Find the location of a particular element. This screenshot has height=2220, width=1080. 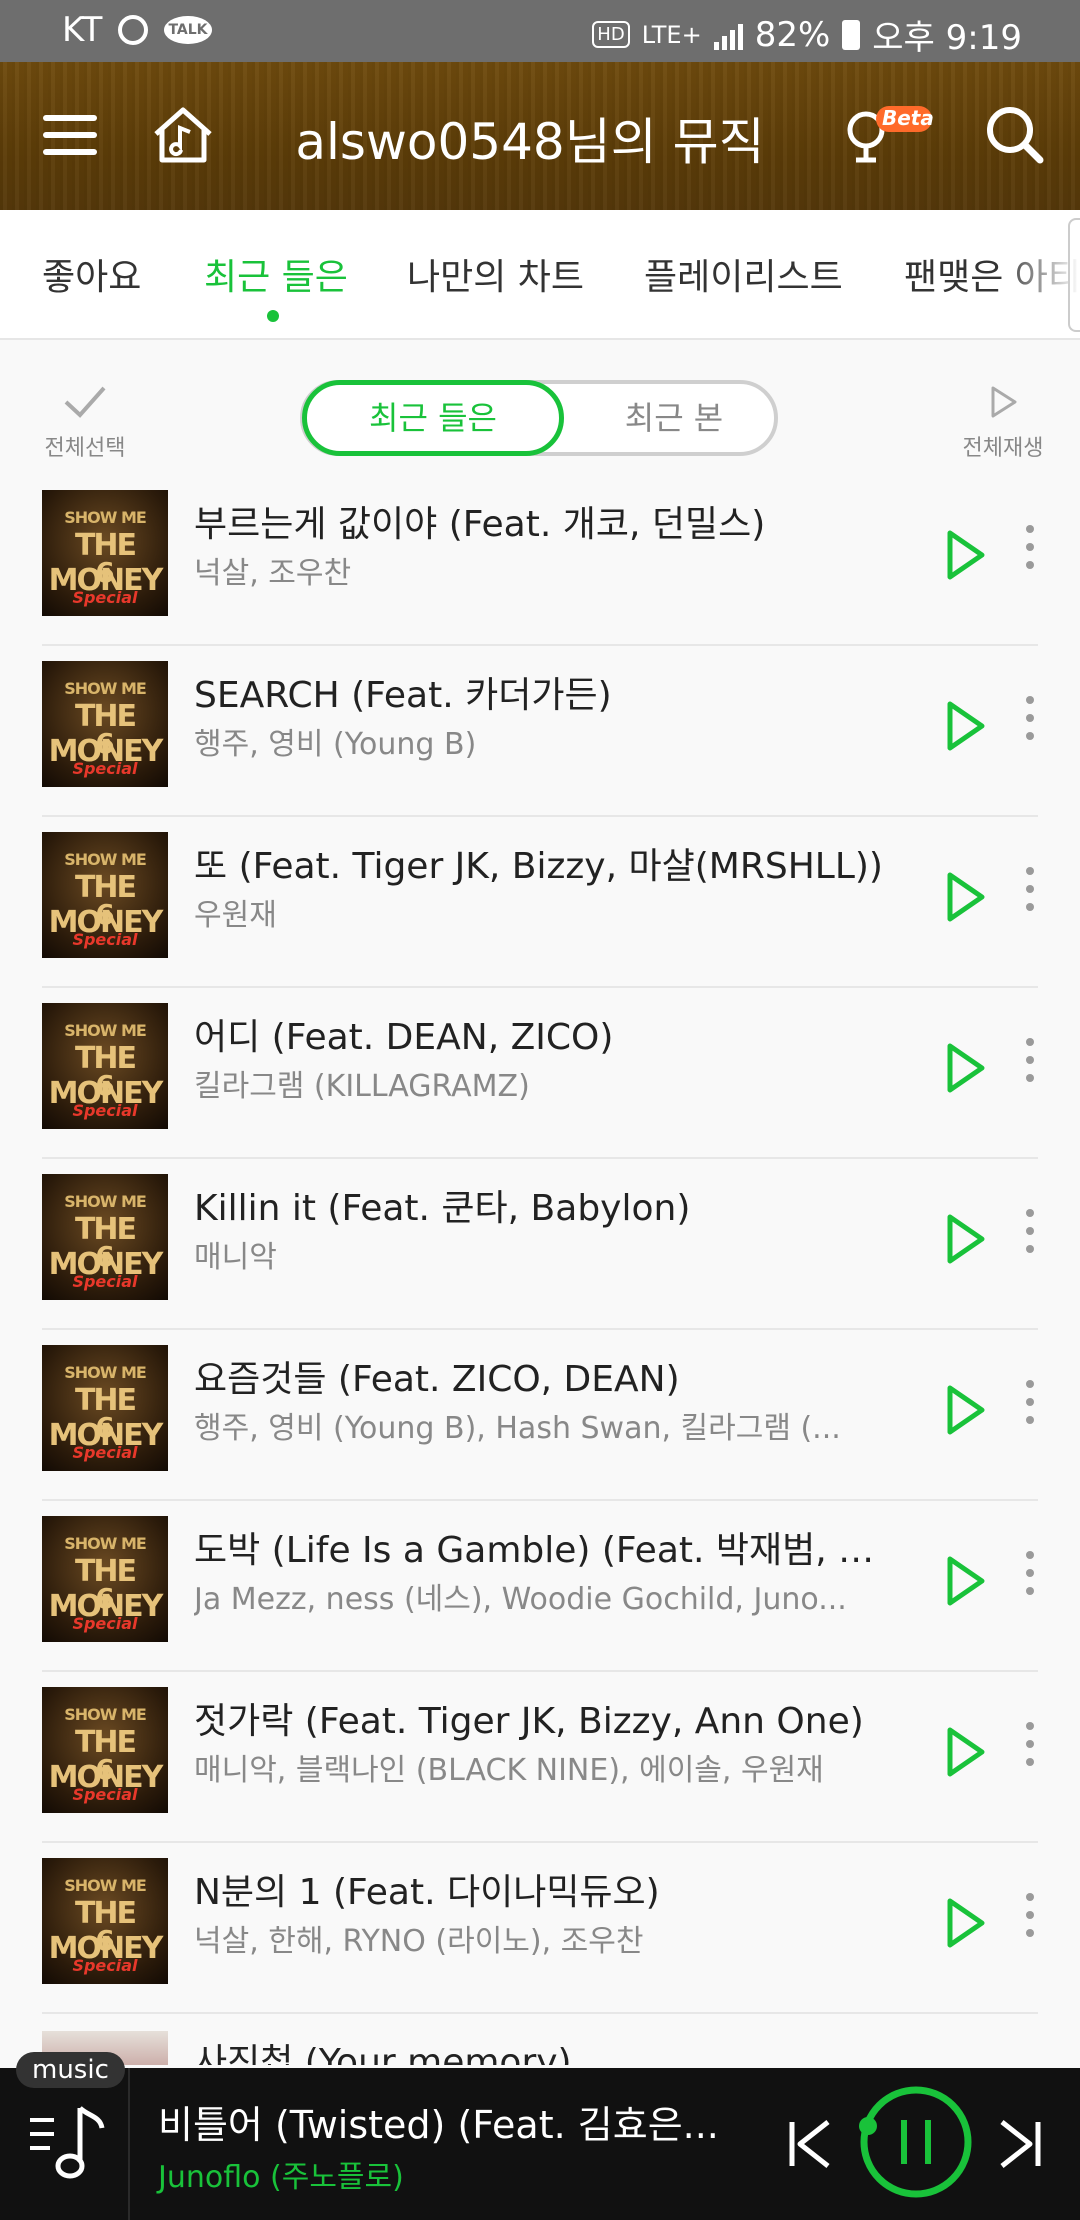

hd-voice-icon: HD is located at coordinates (611, 34).